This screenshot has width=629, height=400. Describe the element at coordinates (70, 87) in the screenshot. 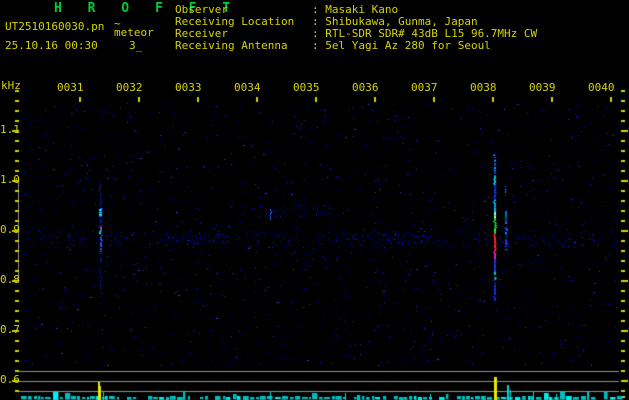

I see `x-axis-tick-label: 0031` at that location.